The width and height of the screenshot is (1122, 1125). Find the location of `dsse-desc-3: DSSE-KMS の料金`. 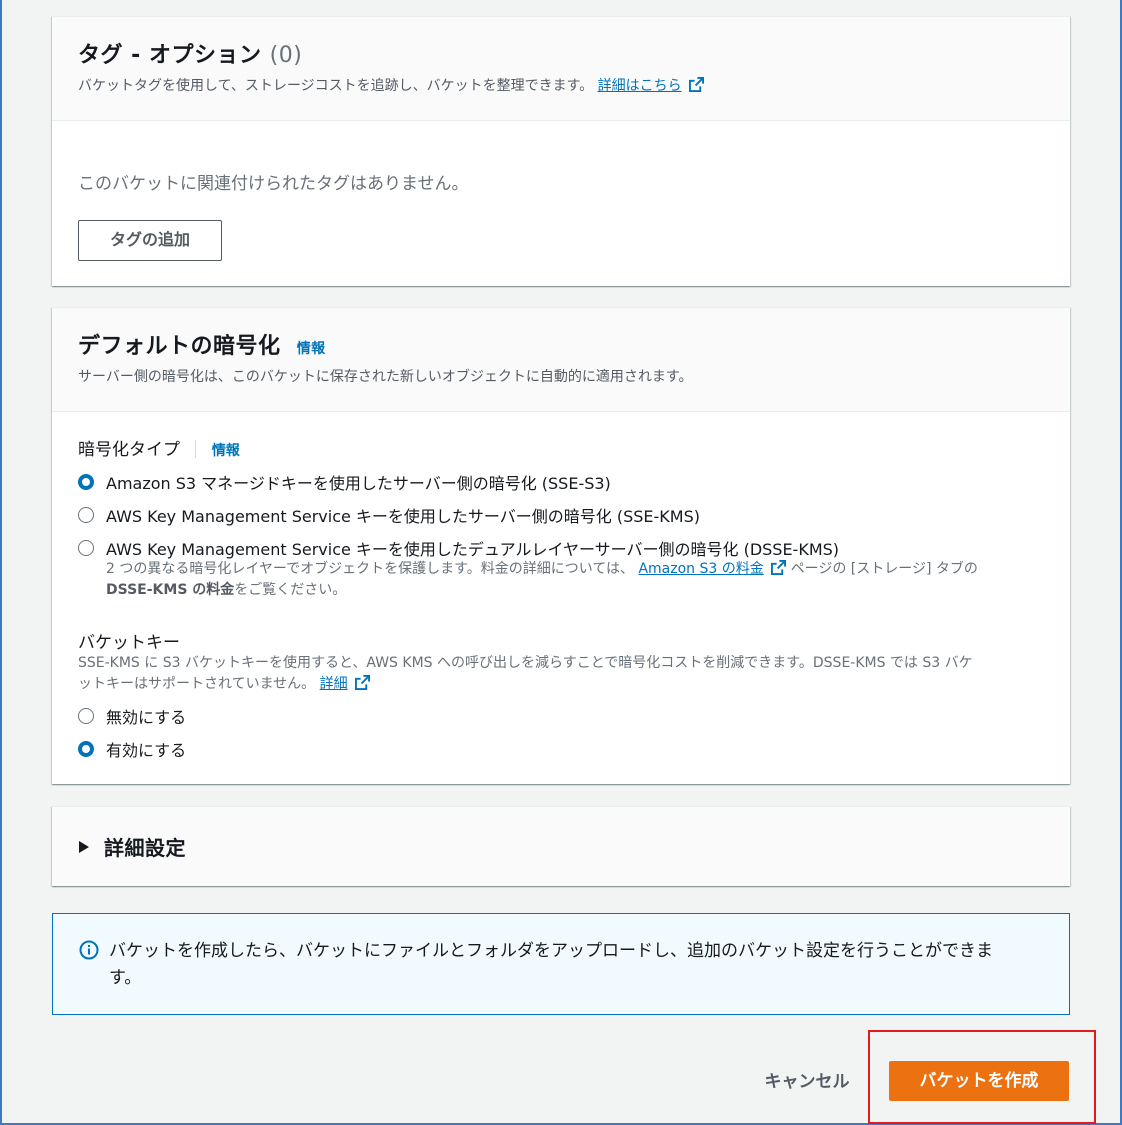

dsse-desc-3: DSSE-KMS の料金 is located at coordinates (170, 590).